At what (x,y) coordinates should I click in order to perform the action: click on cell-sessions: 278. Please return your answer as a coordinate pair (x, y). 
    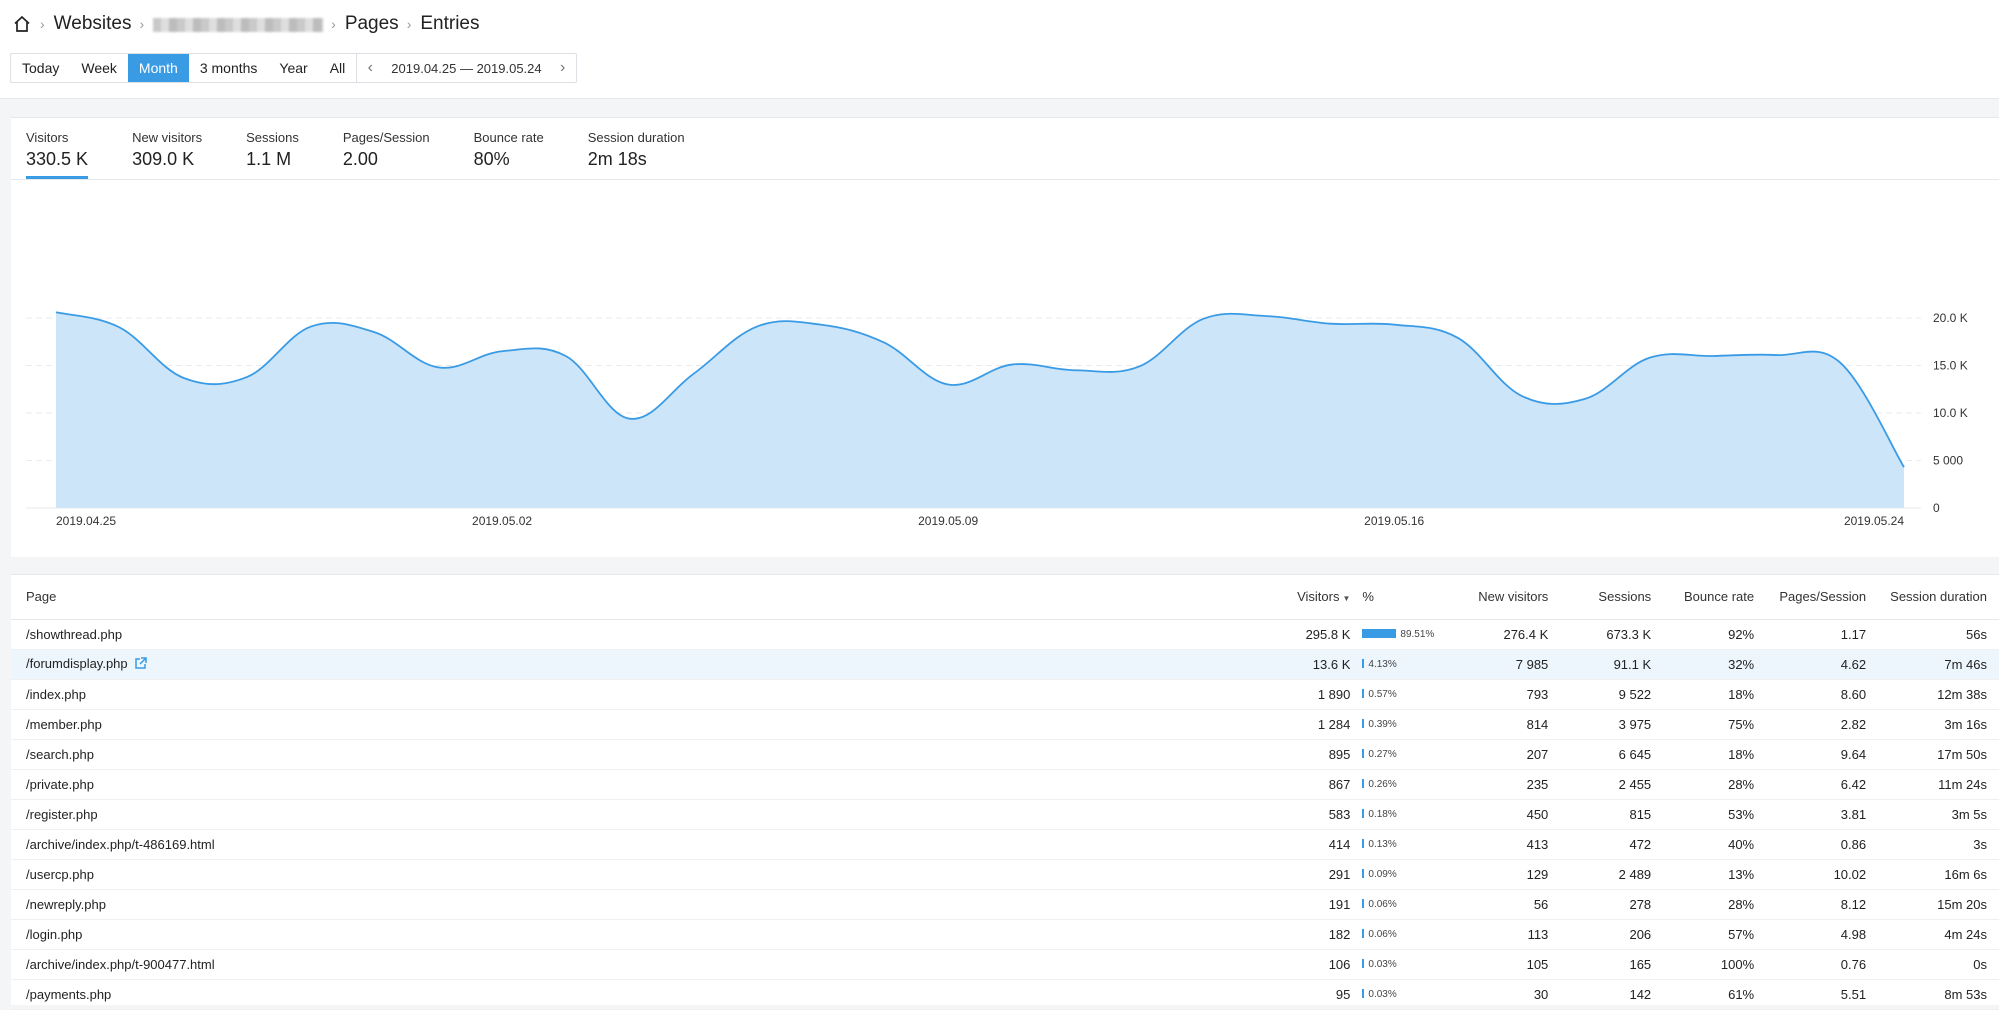
    Looking at the image, I should click on (1611, 904).